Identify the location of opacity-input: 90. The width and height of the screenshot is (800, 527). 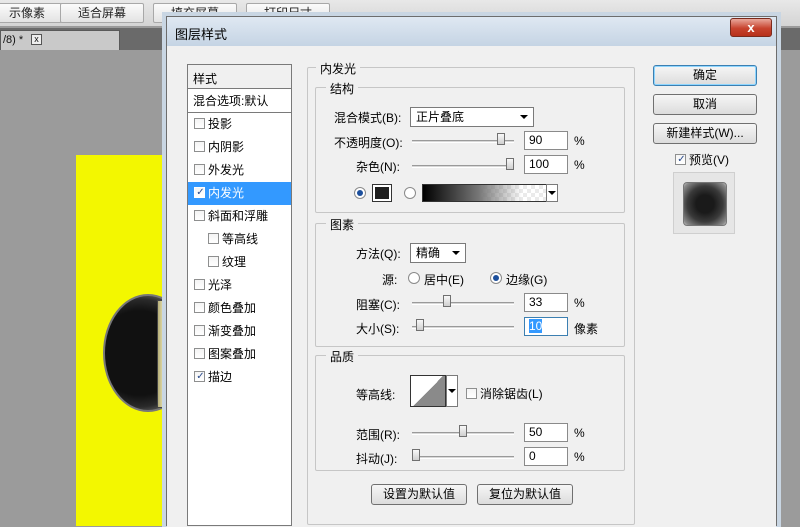
(546, 140).